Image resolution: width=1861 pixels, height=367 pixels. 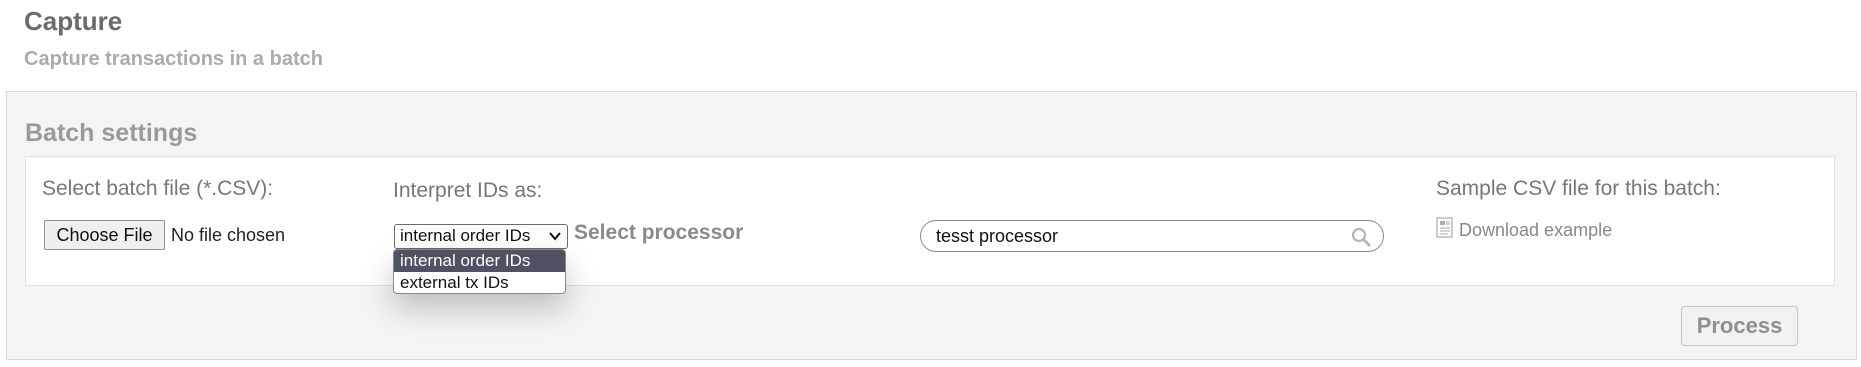 I want to click on download-example-text: Download example, so click(x=1536, y=230).